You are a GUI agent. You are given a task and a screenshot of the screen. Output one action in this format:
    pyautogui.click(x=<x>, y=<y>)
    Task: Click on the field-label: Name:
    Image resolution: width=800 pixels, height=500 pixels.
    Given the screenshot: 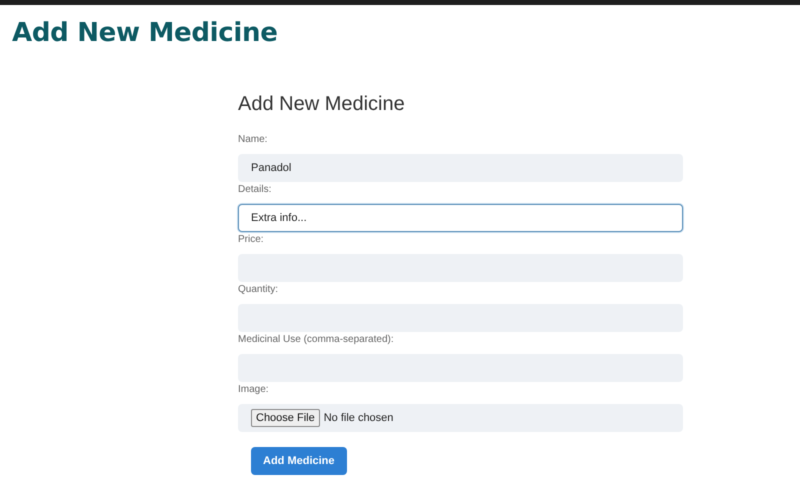 What is the action you would take?
    pyautogui.click(x=253, y=140)
    